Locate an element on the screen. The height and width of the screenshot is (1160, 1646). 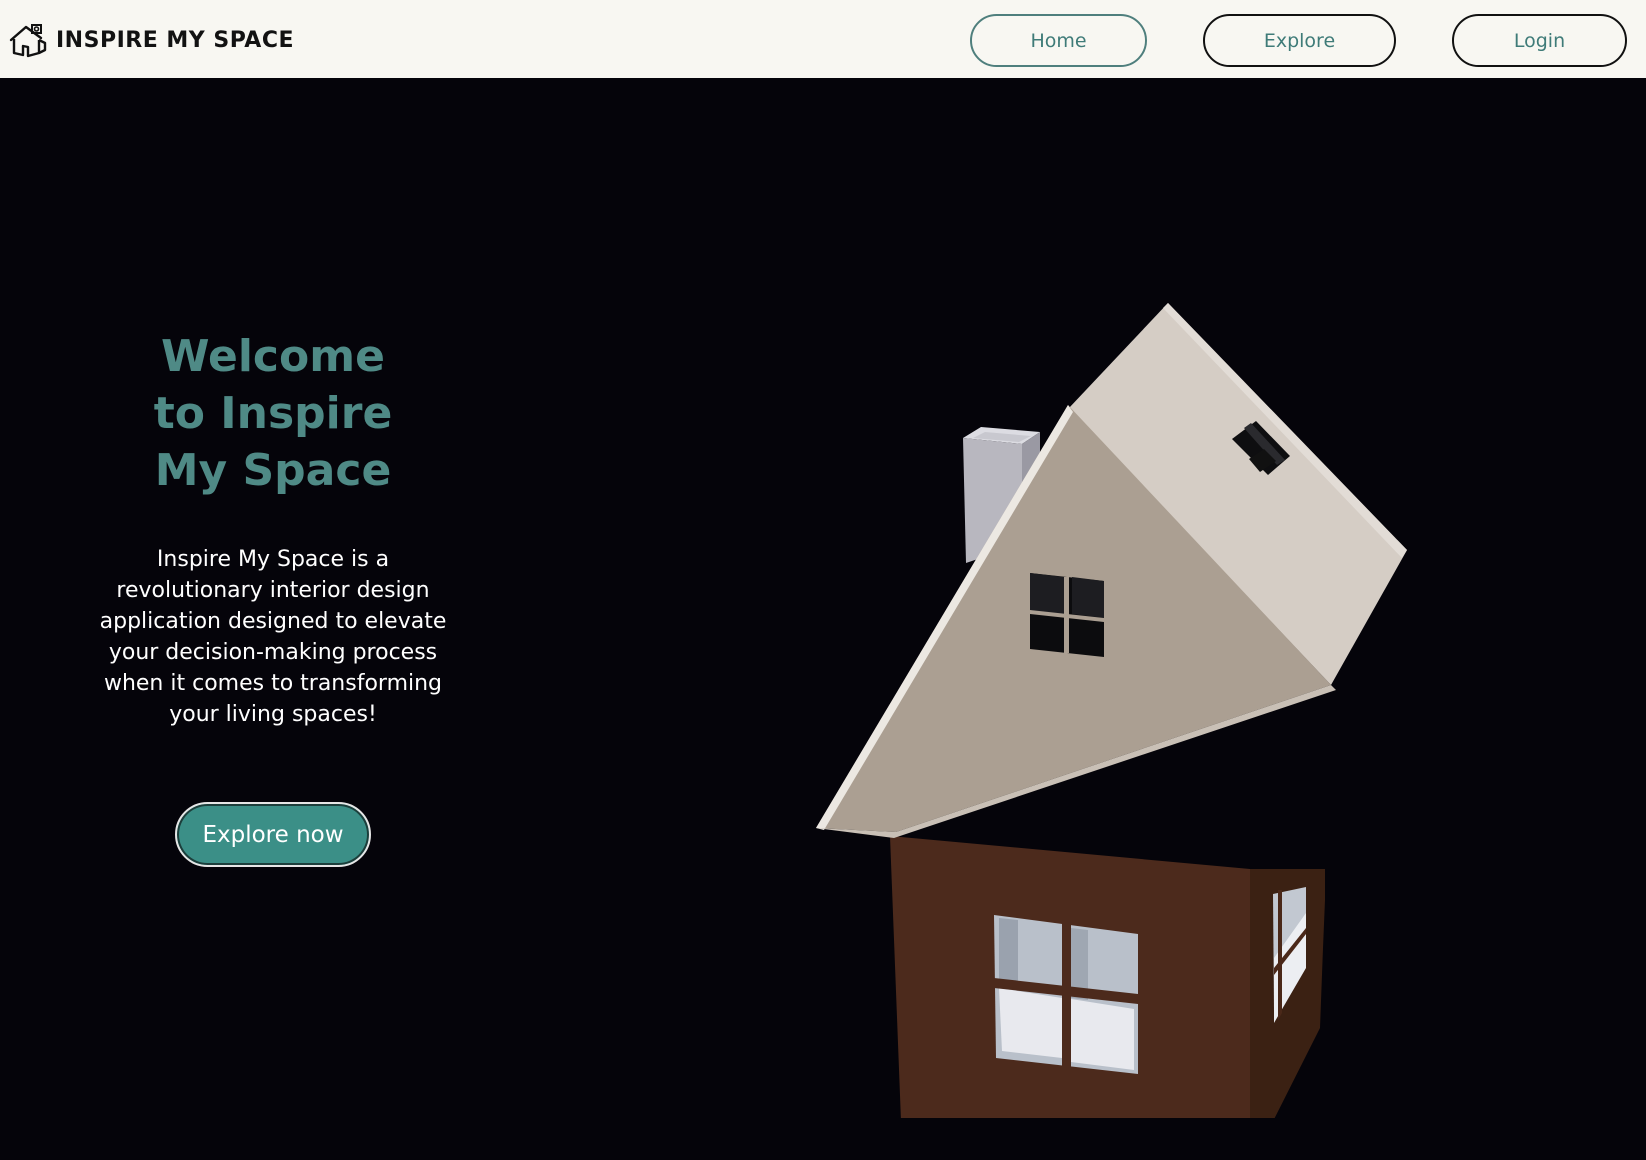
nav-login-button: Login is located at coordinates (1539, 40).